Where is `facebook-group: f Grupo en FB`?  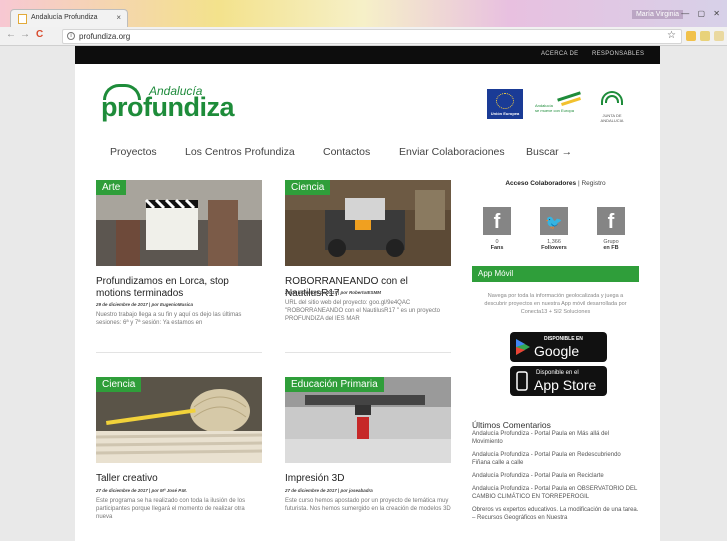
facebook-group: f Grupo en FB is located at coordinates (611, 229).